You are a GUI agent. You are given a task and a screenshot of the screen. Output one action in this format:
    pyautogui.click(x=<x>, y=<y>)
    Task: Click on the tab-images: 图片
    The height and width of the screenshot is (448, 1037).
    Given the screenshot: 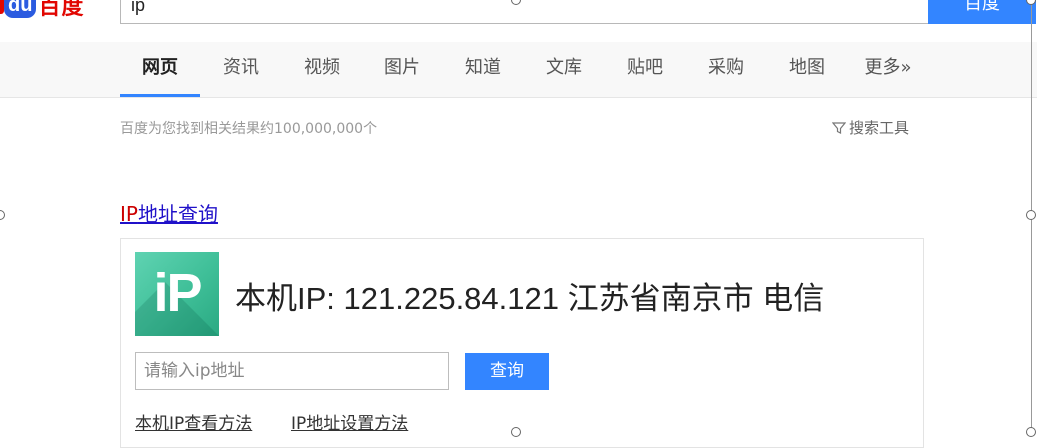 What is the action you would take?
    pyautogui.click(x=402, y=69)
    